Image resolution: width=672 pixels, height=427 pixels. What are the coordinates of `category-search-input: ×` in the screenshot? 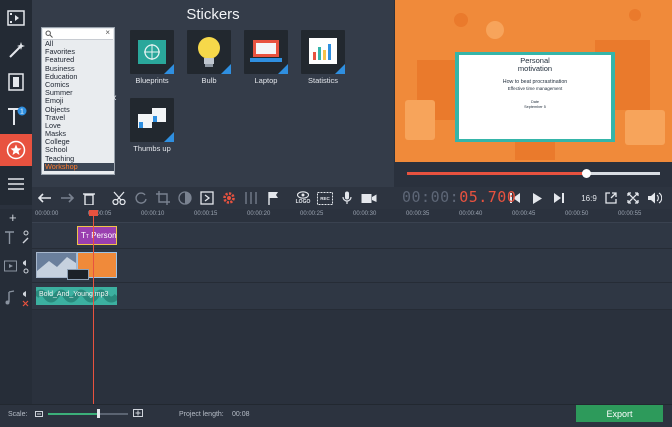 It's located at (78, 34).